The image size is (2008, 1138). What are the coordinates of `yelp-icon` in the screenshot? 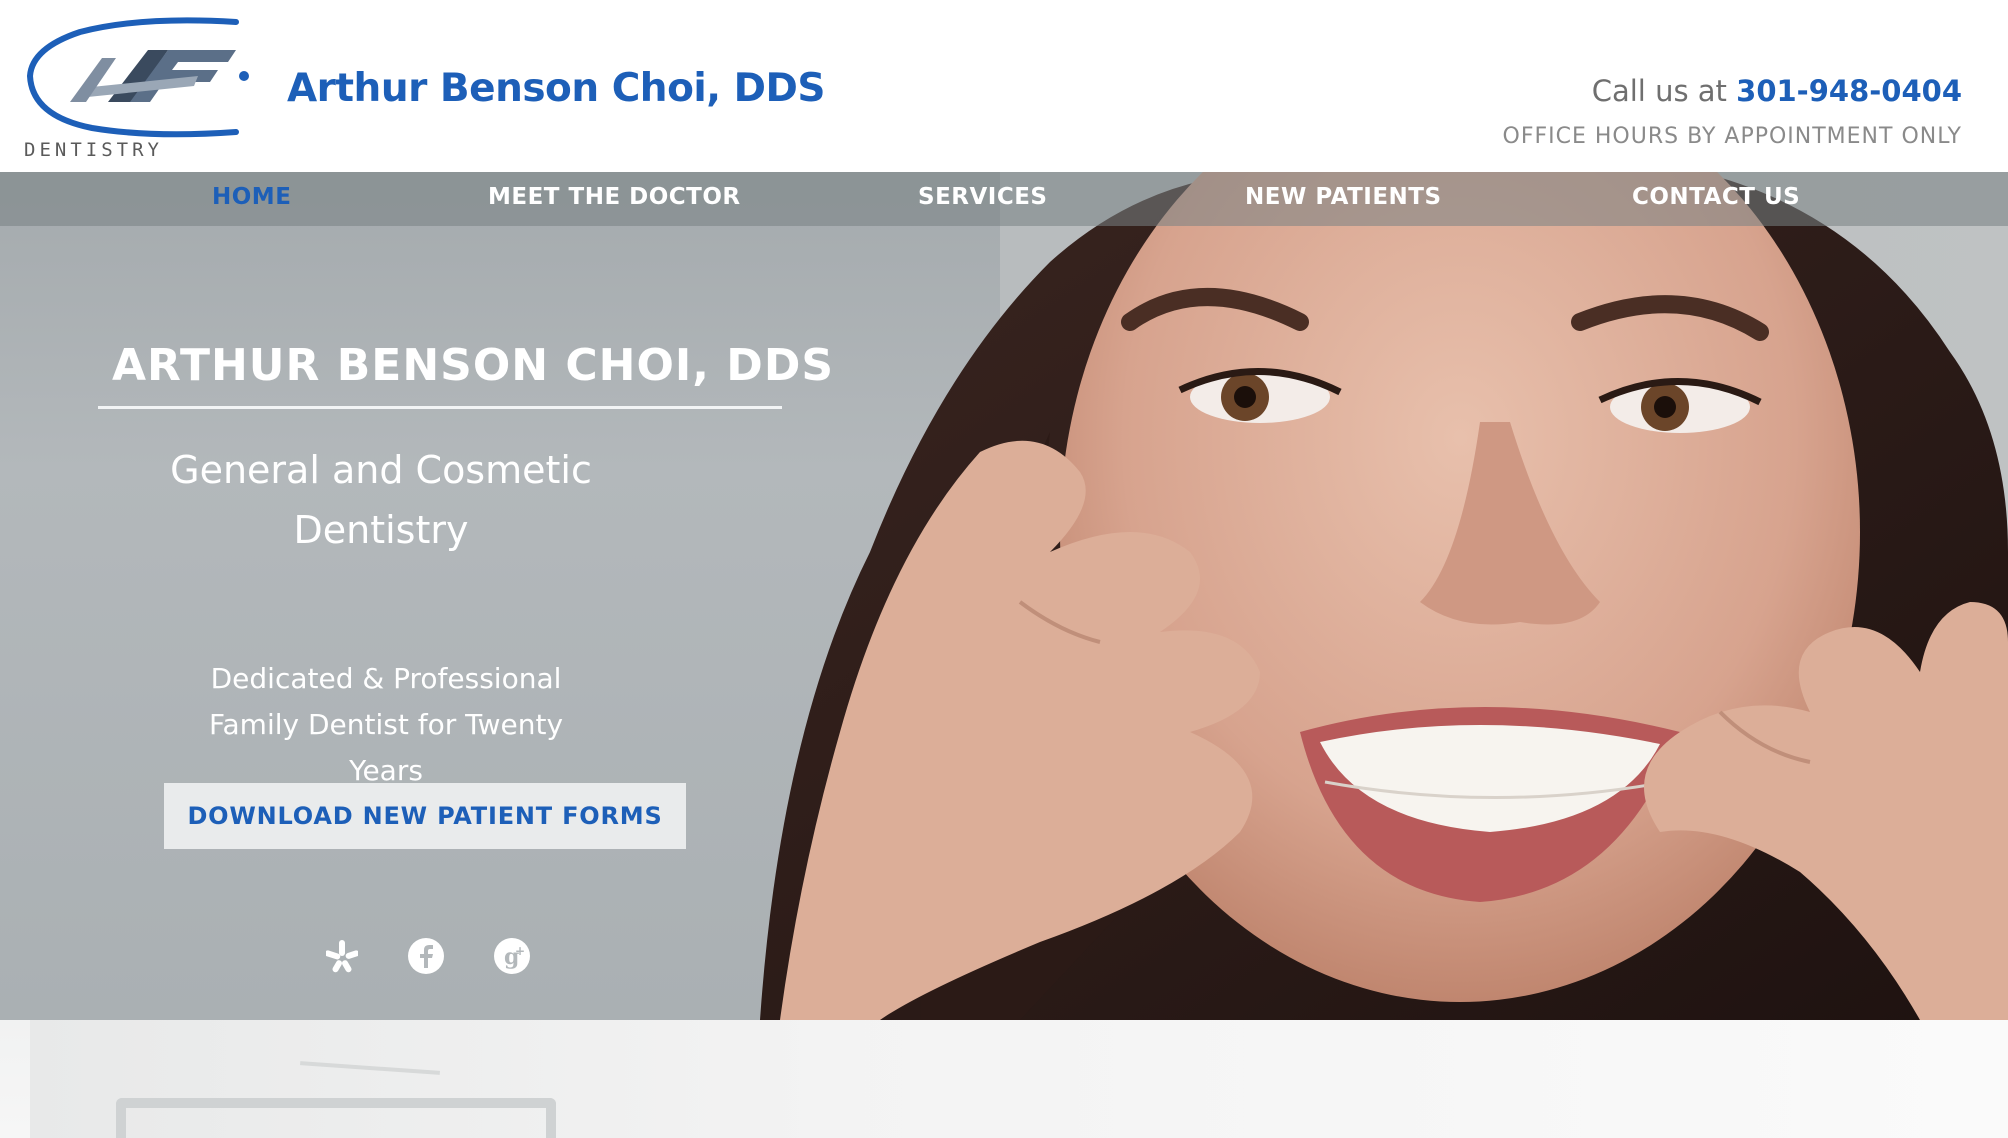 It's located at (342, 956).